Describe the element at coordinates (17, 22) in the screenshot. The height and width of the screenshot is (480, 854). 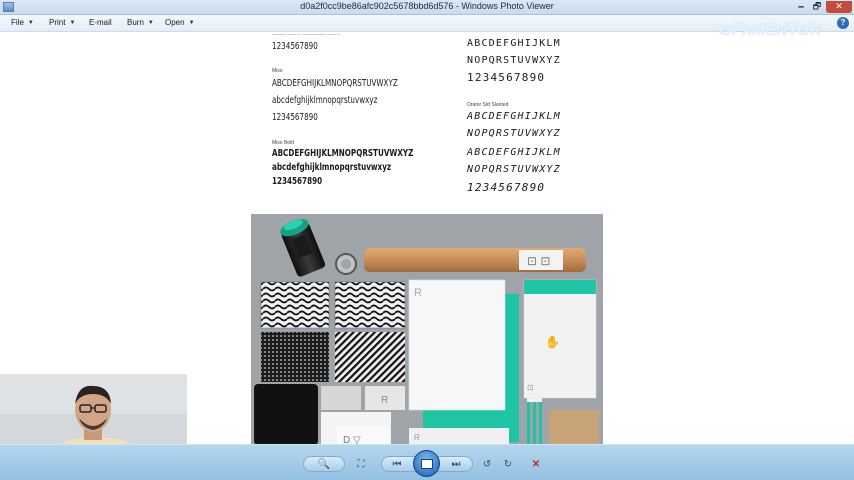
I see `menu-file-label: File` at that location.